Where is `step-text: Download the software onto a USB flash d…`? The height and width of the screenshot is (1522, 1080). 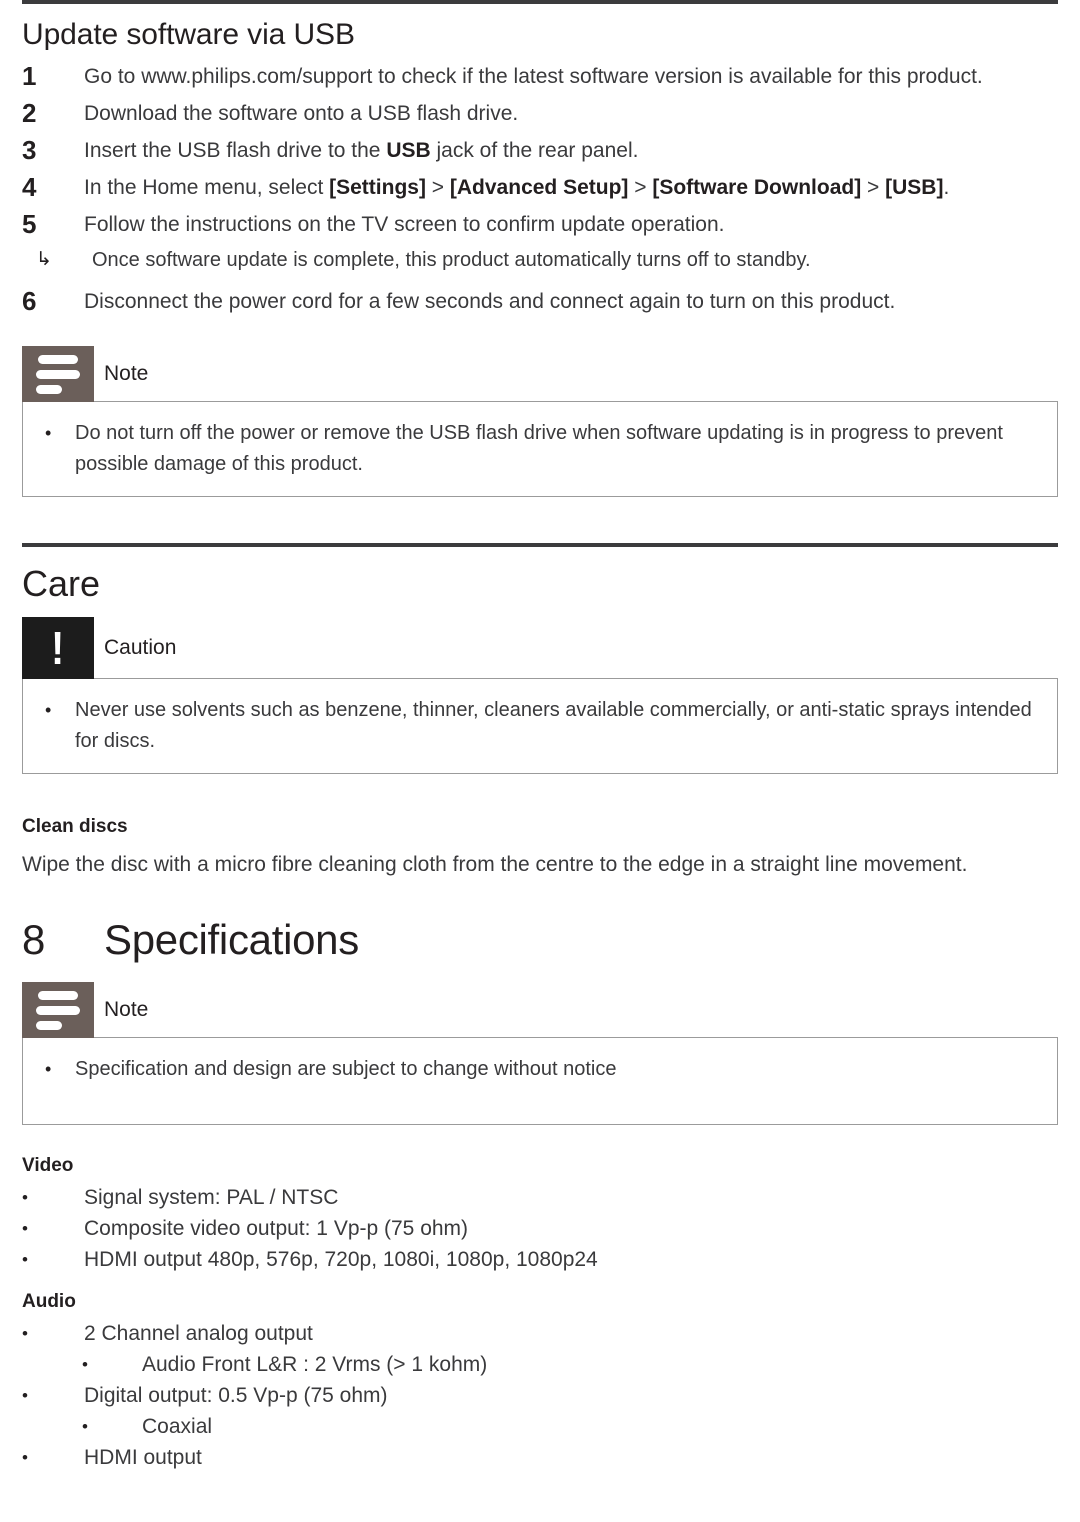 step-text: Download the software onto a USB flash d… is located at coordinates (301, 113).